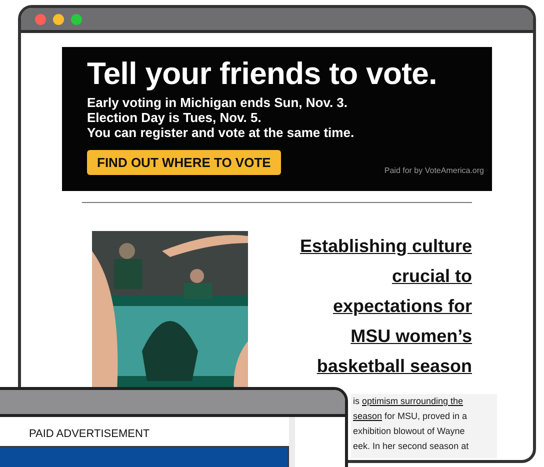 This screenshot has width=544, height=467. Describe the element at coordinates (218, 102) in the screenshot. I see `ad-text: Early voting in Michigan ends Sun, Nov. 3.` at that location.